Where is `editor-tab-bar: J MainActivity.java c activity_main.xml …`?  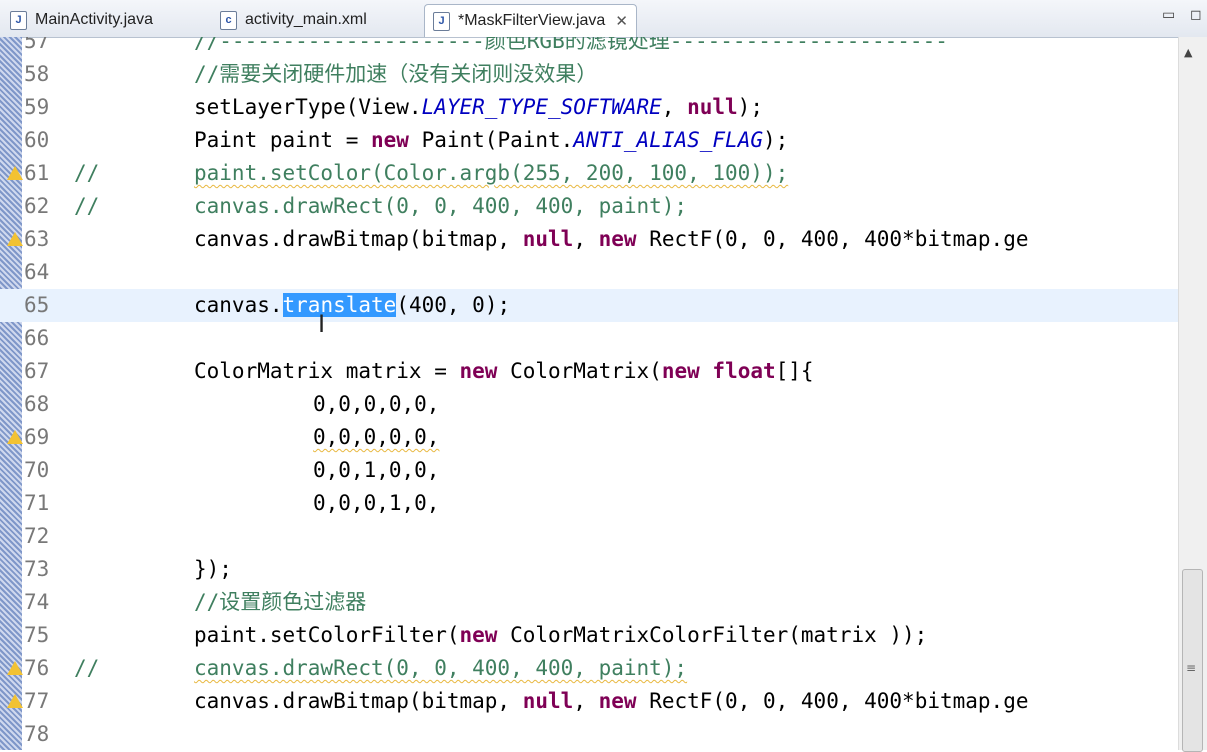
editor-tab-bar: J MainActivity.java c activity_main.xml … is located at coordinates (603, 19).